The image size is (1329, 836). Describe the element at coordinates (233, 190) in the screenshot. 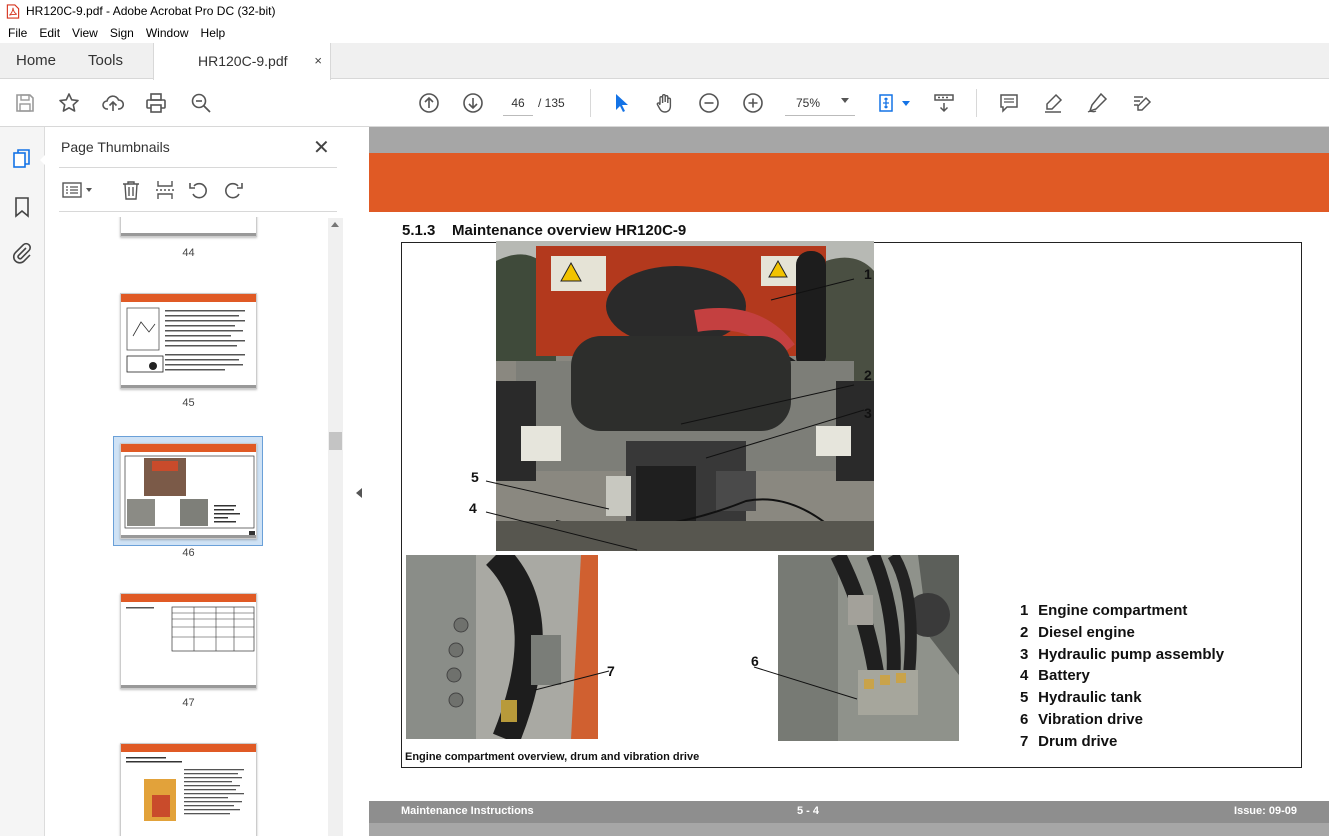

I see `rotate-clockwise-icon` at that location.